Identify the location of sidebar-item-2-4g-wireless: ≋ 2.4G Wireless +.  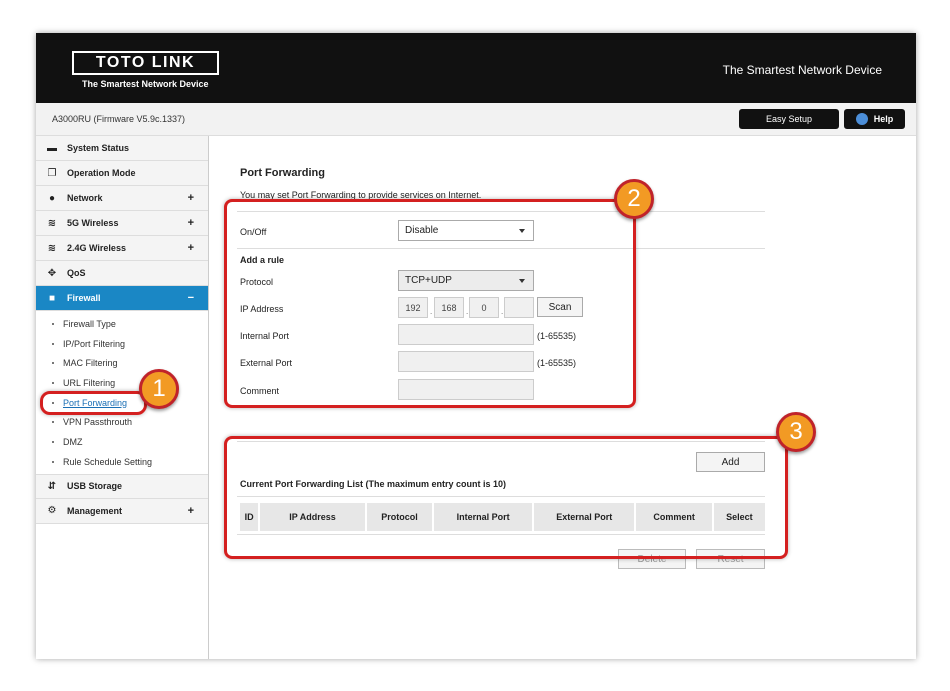
(122, 248).